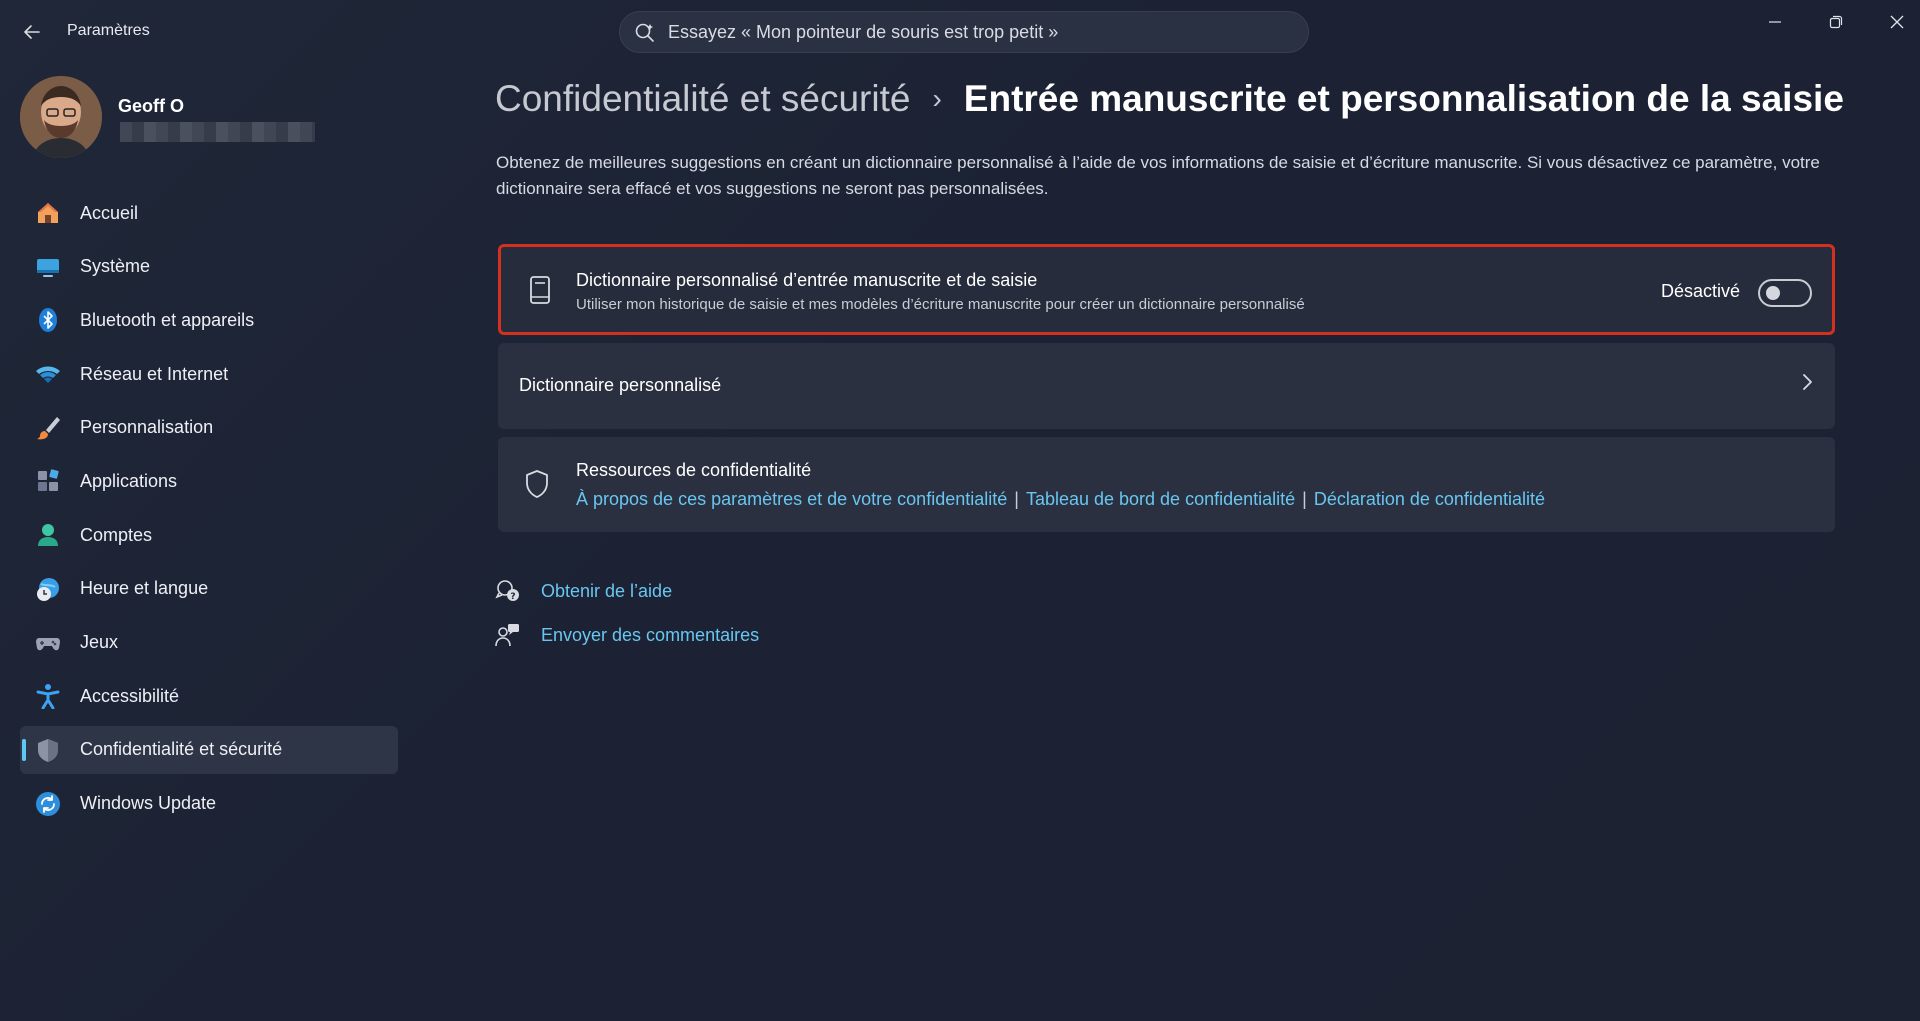  I want to click on sidebar-item-label: Comptes, so click(116, 534).